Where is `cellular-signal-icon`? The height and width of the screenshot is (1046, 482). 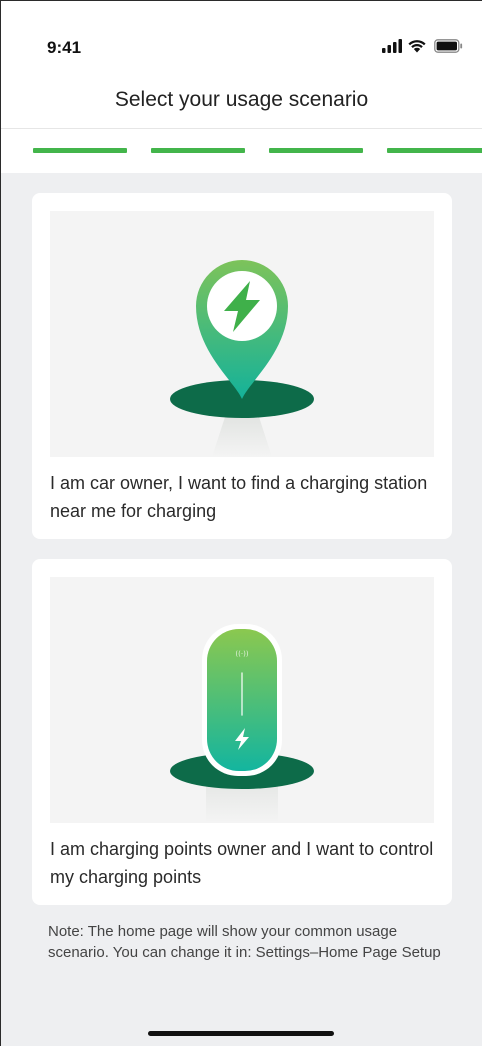
cellular-signal-icon is located at coordinates (392, 46).